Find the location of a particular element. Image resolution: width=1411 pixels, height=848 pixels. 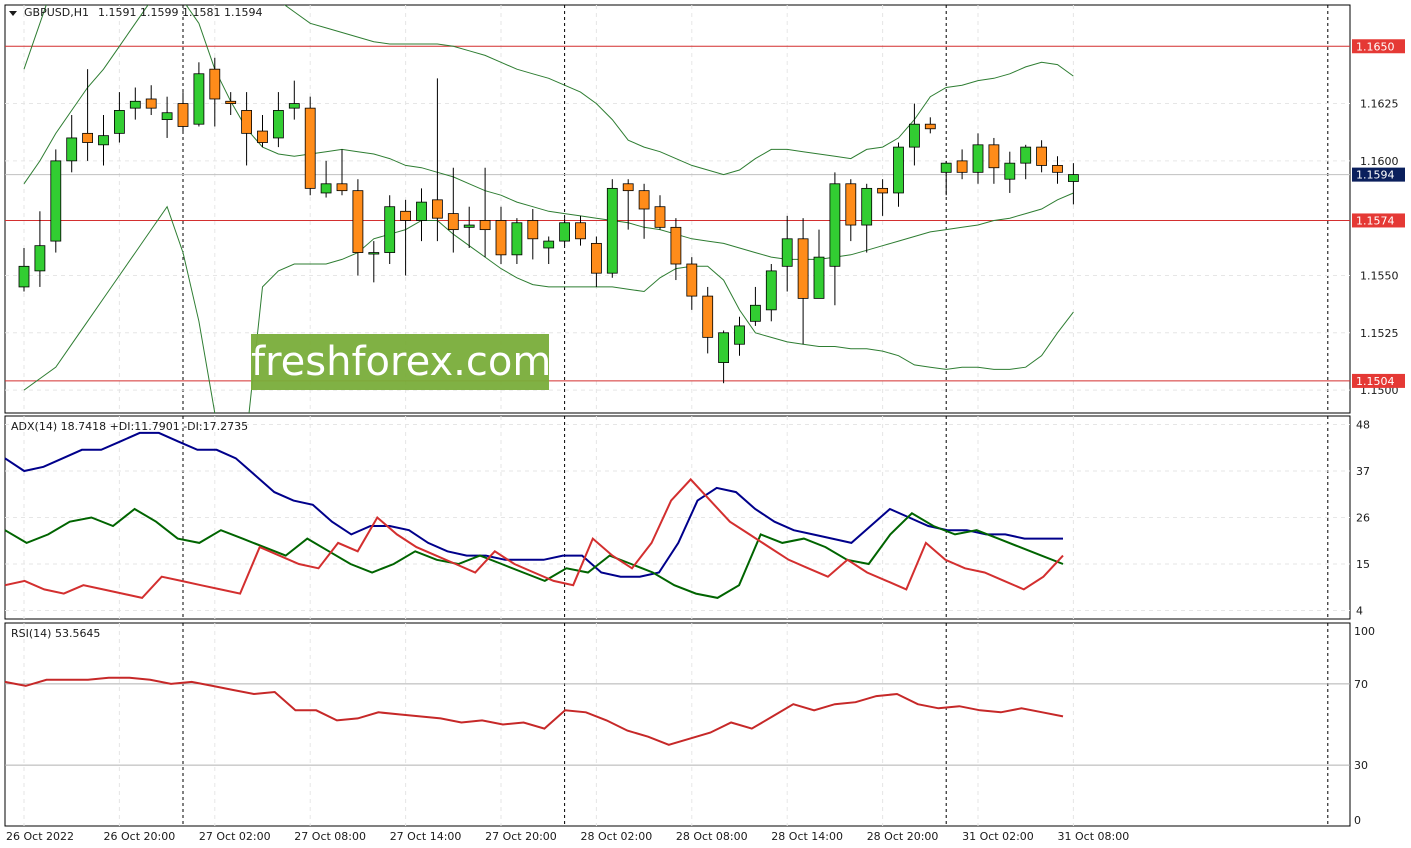

time-tick-label: 28 Oct 14:00 is located at coordinates (807, 836).